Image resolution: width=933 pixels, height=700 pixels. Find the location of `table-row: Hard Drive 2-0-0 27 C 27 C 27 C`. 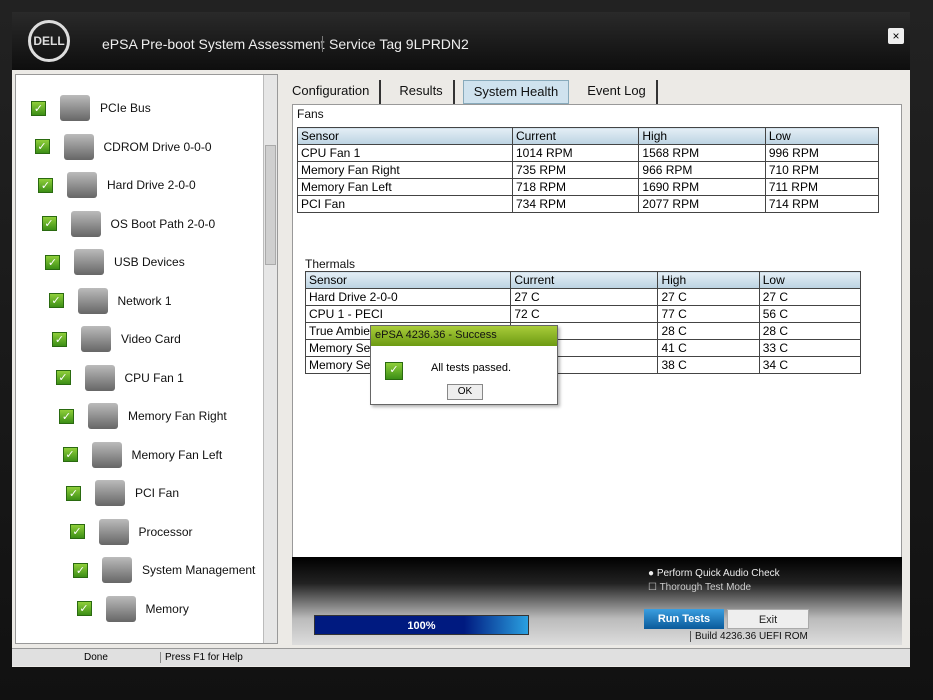

table-row: Hard Drive 2-0-0 27 C 27 C 27 C is located at coordinates (583, 297).